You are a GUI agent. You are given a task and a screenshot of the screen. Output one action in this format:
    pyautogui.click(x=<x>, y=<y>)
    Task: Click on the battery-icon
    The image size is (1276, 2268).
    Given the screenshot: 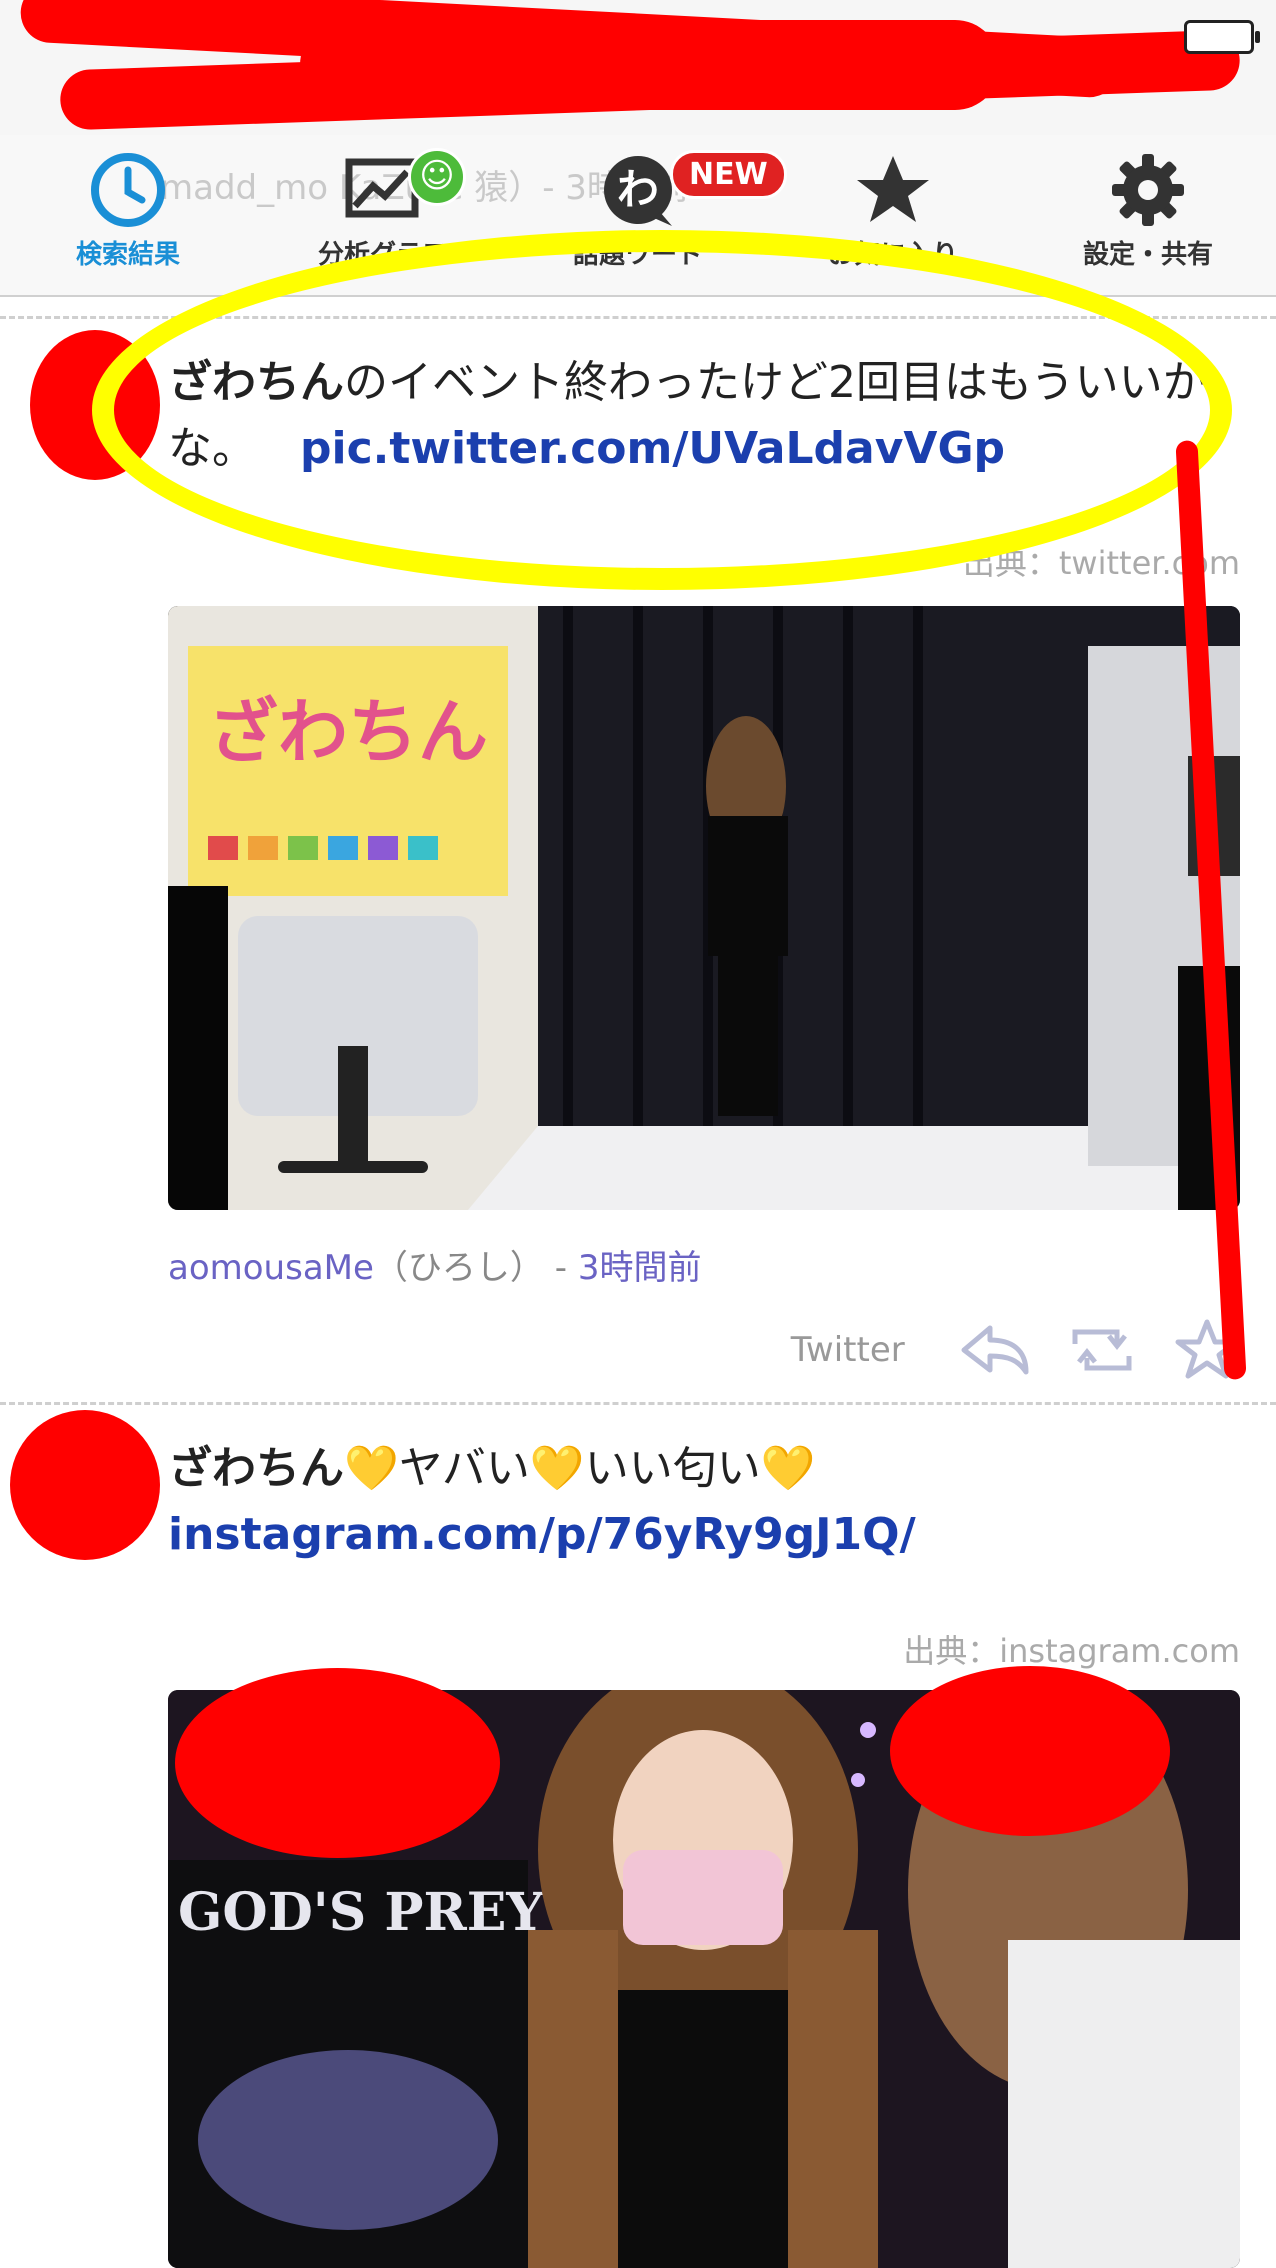 What is the action you would take?
    pyautogui.click(x=1222, y=37)
    